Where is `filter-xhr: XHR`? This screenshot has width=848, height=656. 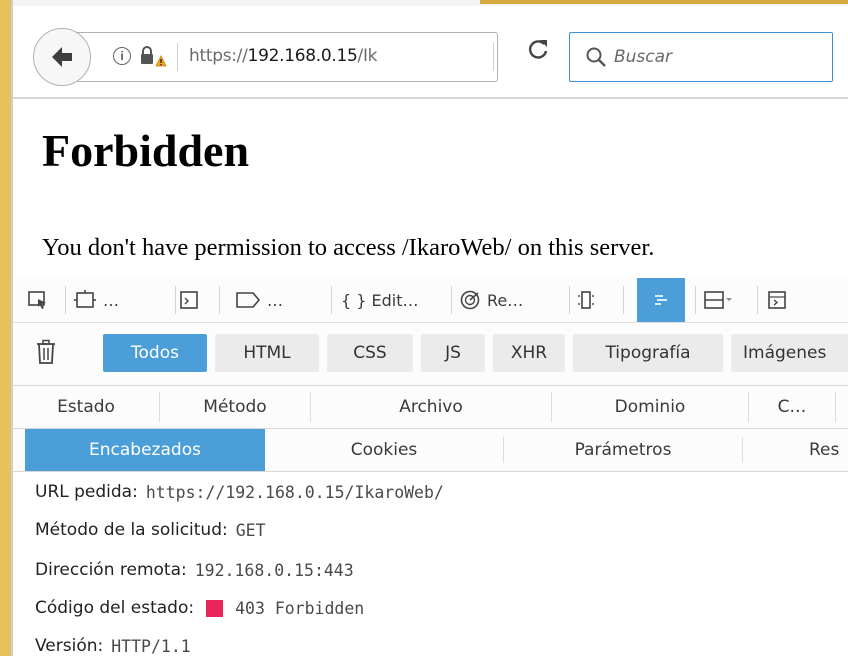 filter-xhr: XHR is located at coordinates (529, 353).